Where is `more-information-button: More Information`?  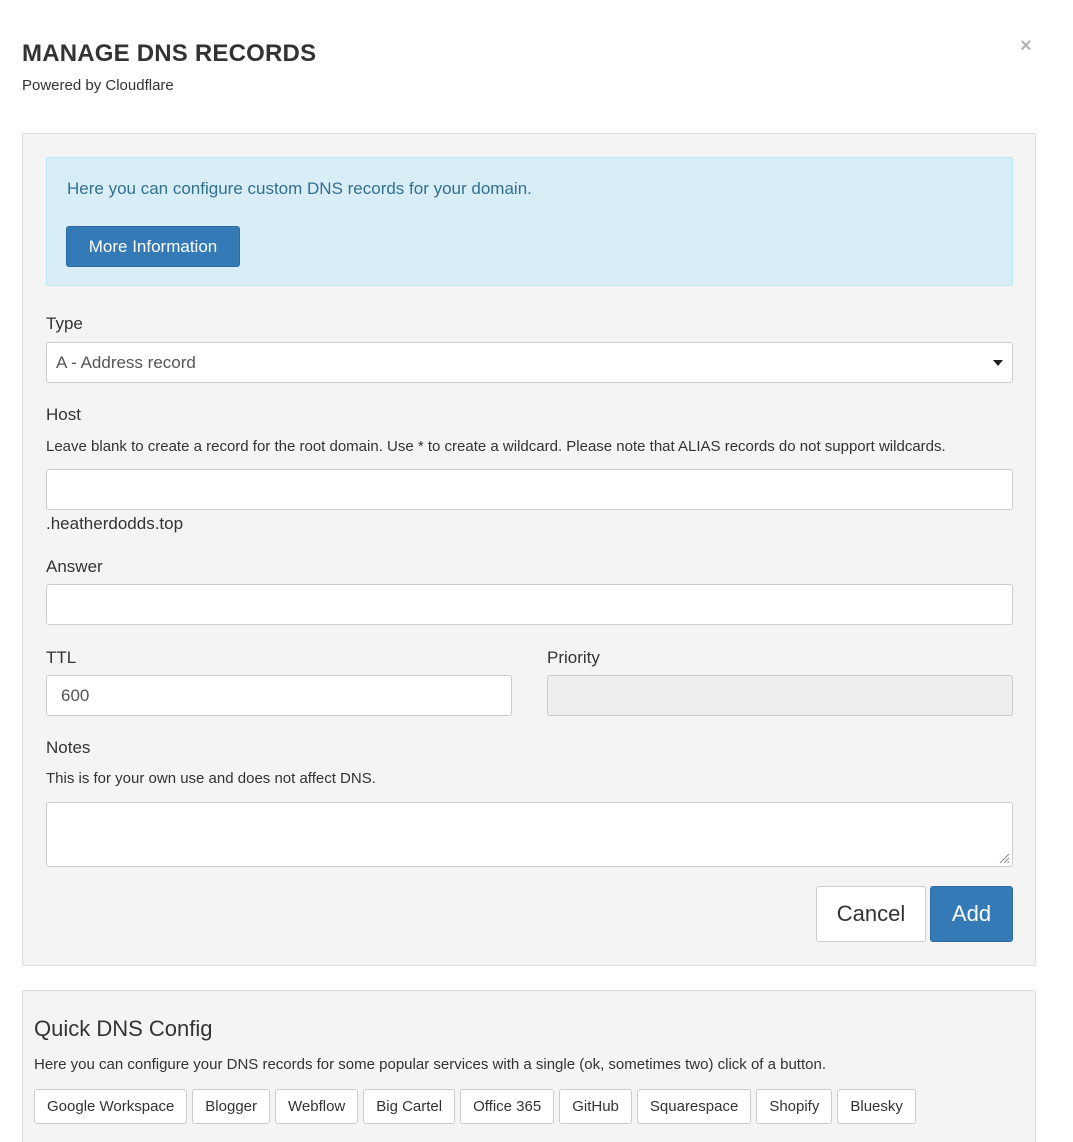
more-information-button: More Information is located at coordinates (153, 246).